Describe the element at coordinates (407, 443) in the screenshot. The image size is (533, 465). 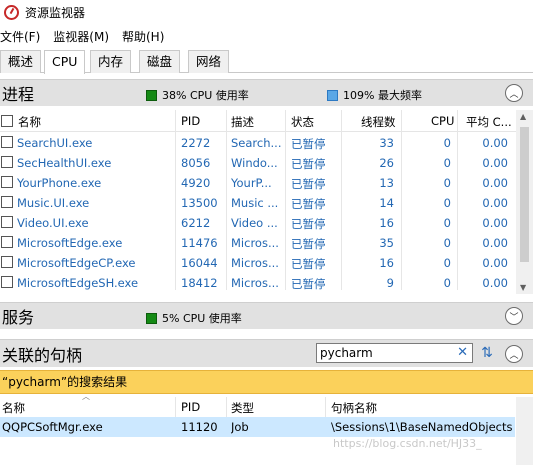
I see `watermark: https://blog.csdn.net/HJ33_` at that location.